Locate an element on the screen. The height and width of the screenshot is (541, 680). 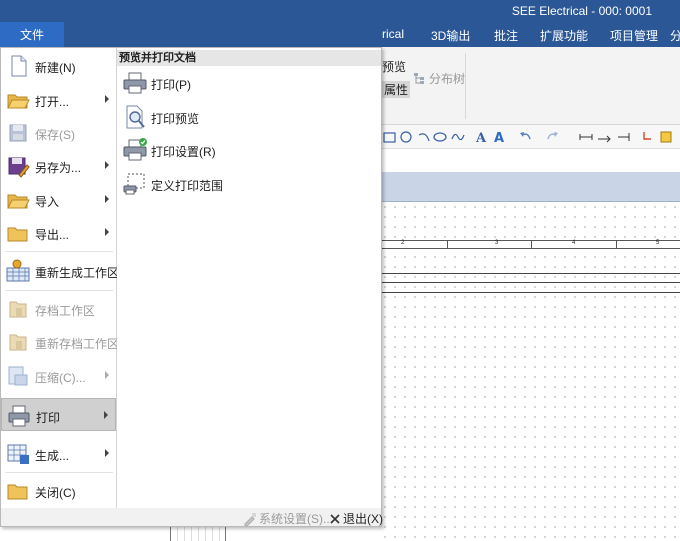
menu-item-import: 导入 is located at coordinates (58, 199).